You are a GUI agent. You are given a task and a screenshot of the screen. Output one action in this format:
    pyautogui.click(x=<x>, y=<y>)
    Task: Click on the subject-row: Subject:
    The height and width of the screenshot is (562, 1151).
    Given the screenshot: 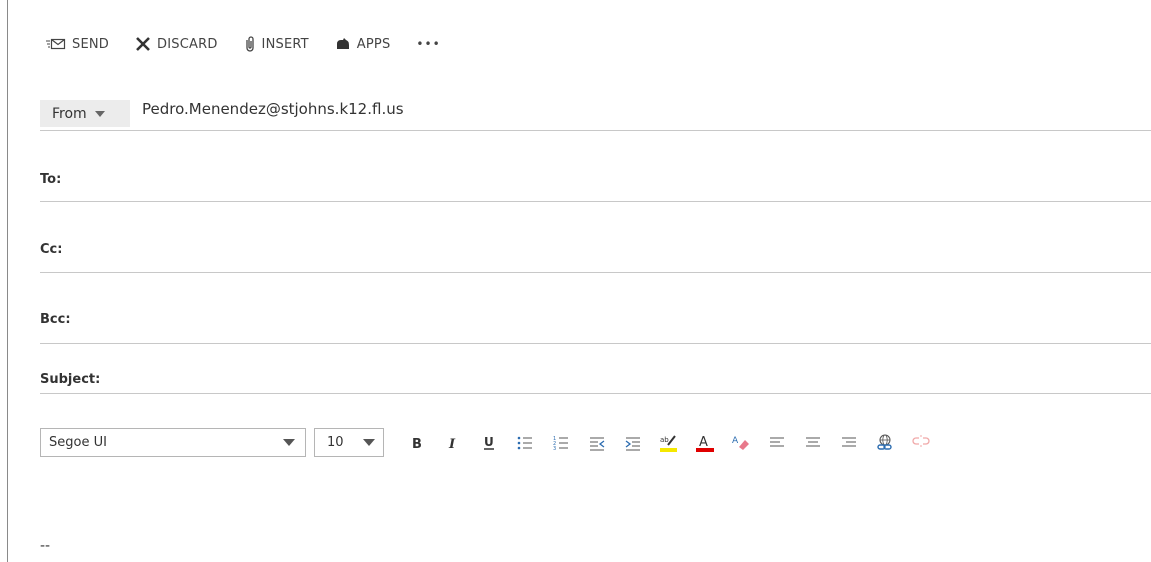 What is the action you would take?
    pyautogui.click(x=595, y=380)
    